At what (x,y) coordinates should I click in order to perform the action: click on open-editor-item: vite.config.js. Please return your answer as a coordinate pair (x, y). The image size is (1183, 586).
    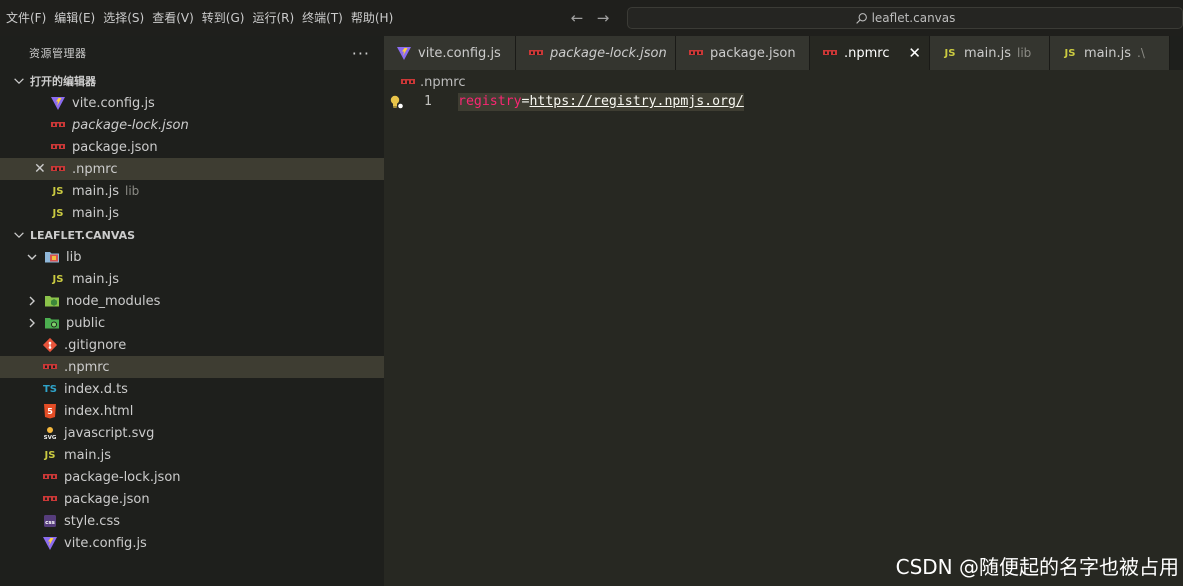
    Looking at the image, I should click on (192, 103).